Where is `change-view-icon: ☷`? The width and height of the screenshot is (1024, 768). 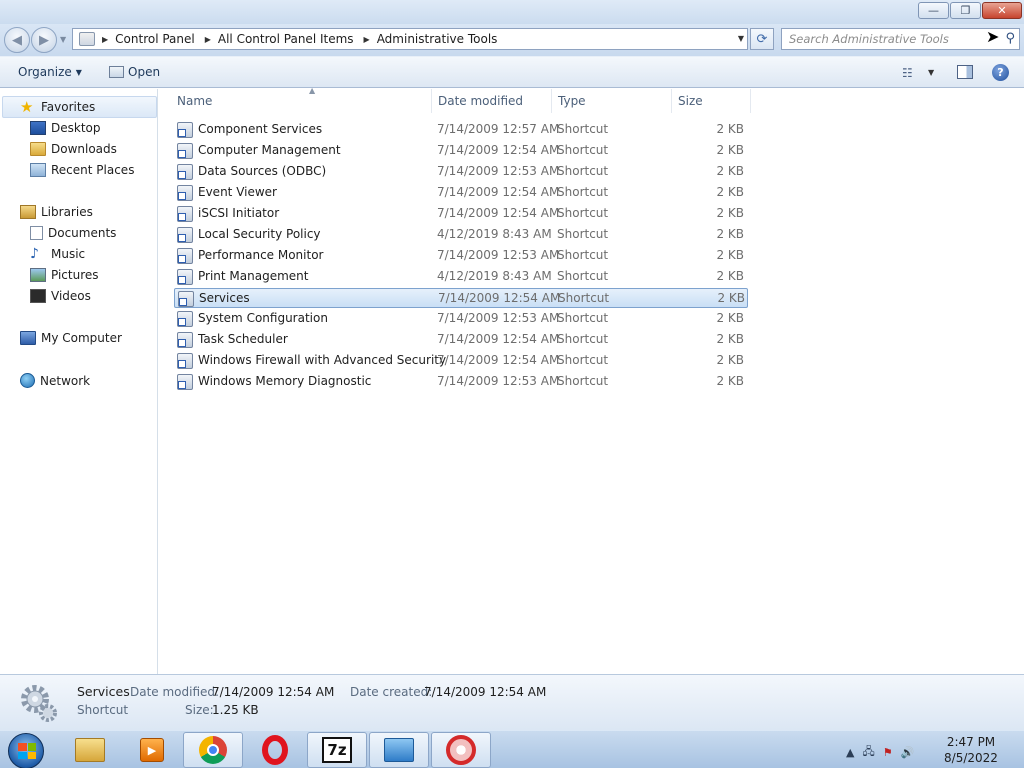 change-view-icon: ☷ is located at coordinates (907, 73).